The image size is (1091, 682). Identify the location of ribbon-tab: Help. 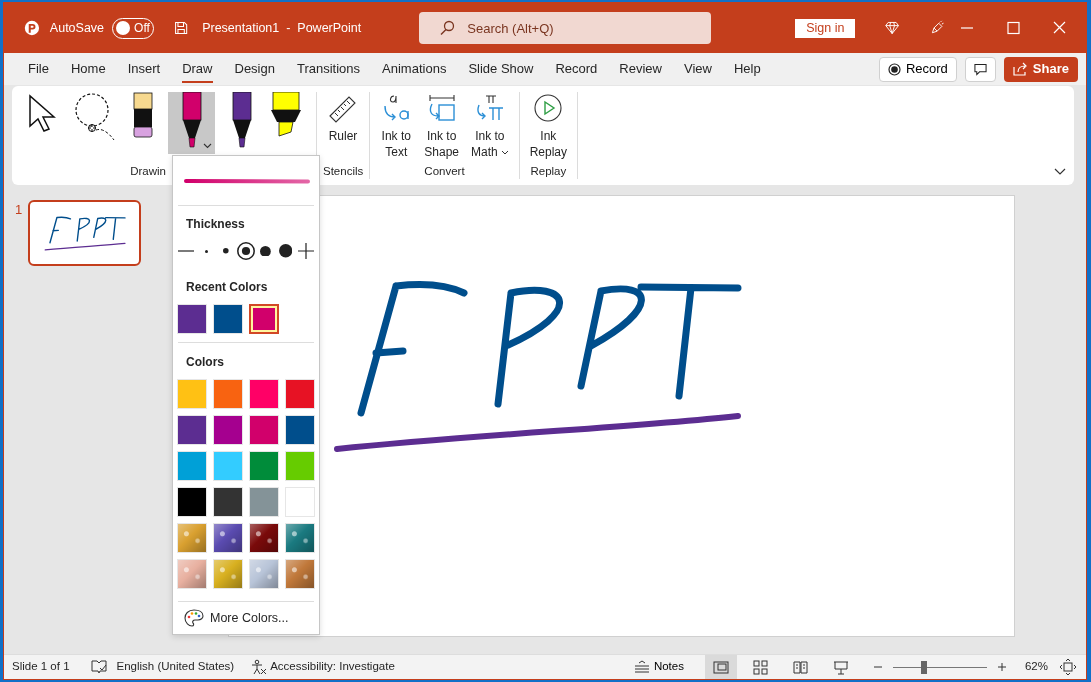
(747, 69).